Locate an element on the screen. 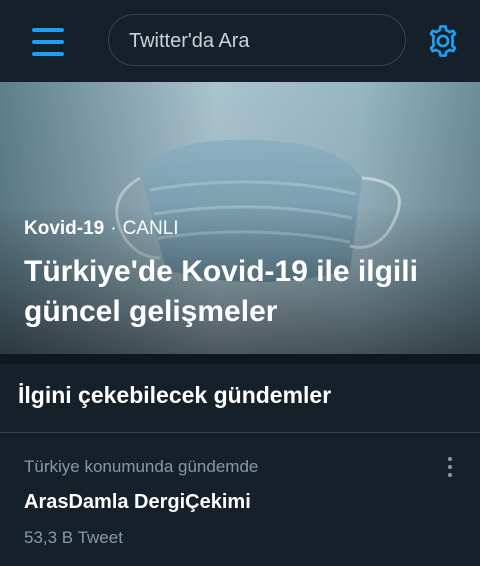 The image size is (480, 566). trend-tweet-count: 53,3 B Tweet is located at coordinates (73, 537).